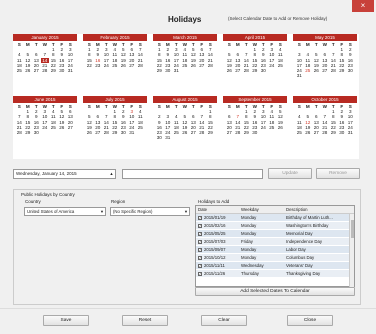 Image resolution: width=376 pixels, height=334 pixels. What do you see at coordinates (275, 291) in the screenshot?
I see `add-selected-dates-button: Add Selected Dates To Calendar` at bounding box center [275, 291].